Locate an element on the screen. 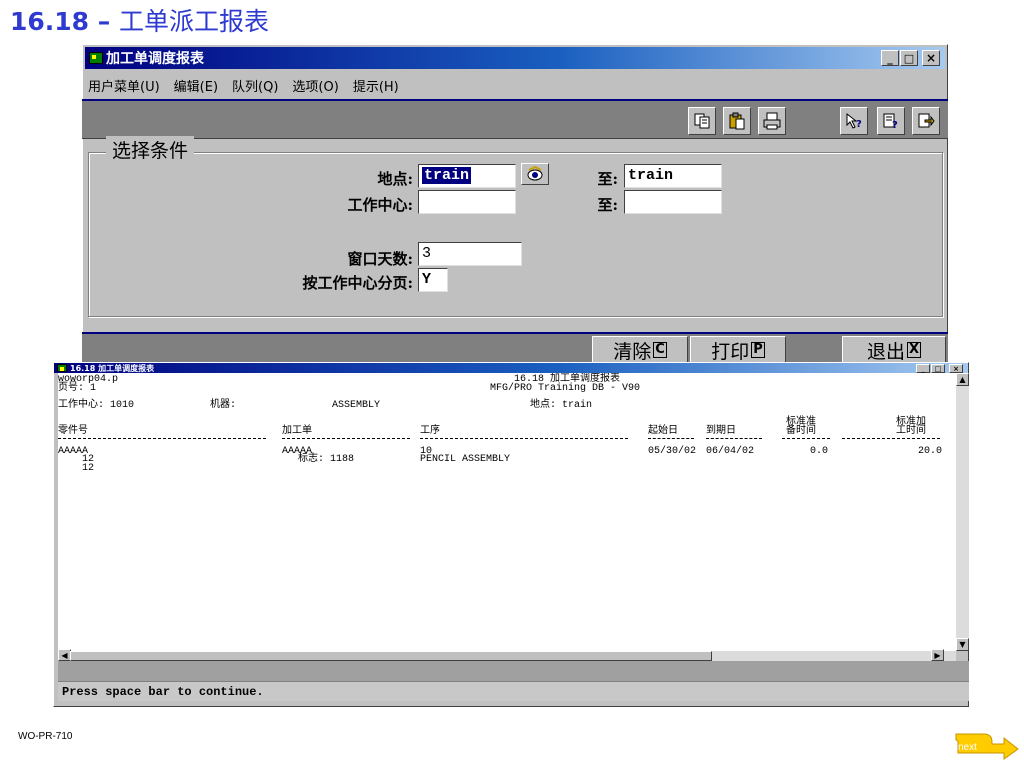 The height and width of the screenshot is (768, 1024). site-to-label: 至: is located at coordinates (607, 179).